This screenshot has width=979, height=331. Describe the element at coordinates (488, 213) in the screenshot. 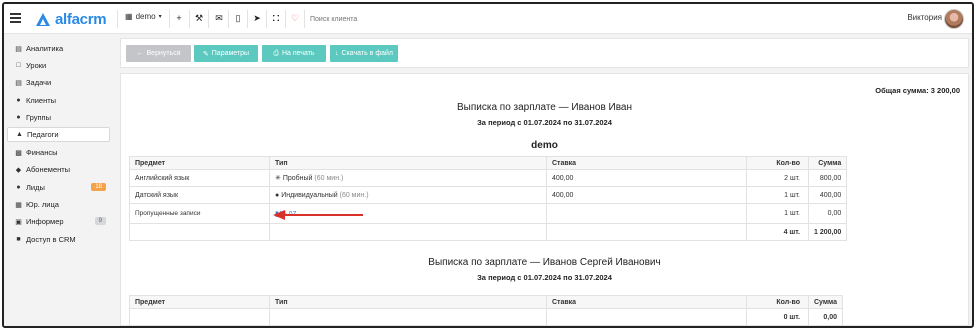

I see `table-row: Пропущенные записи ▮15.07 1 шт. 0,00` at that location.